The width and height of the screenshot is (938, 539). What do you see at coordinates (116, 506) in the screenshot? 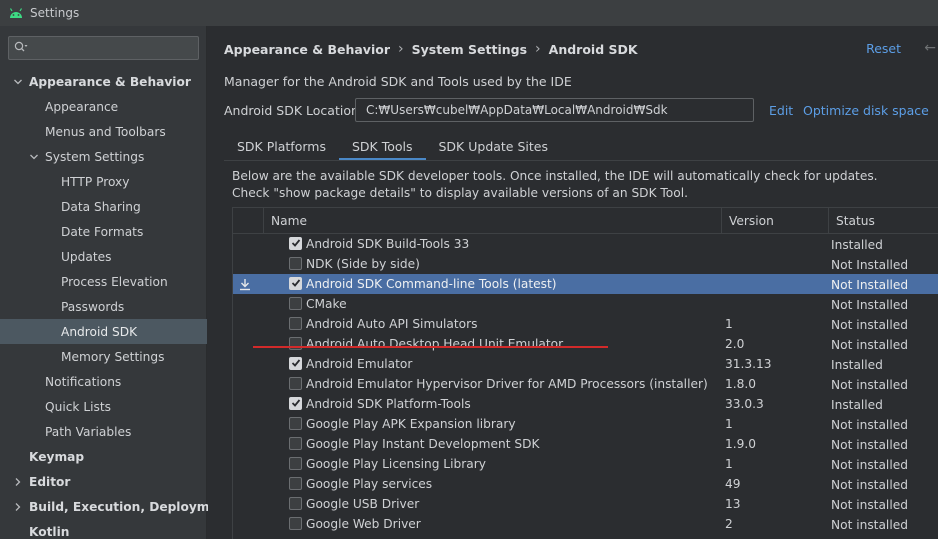
I see `sidebar-item-build-execution-deployment: Build, Execution, Deployment` at bounding box center [116, 506].